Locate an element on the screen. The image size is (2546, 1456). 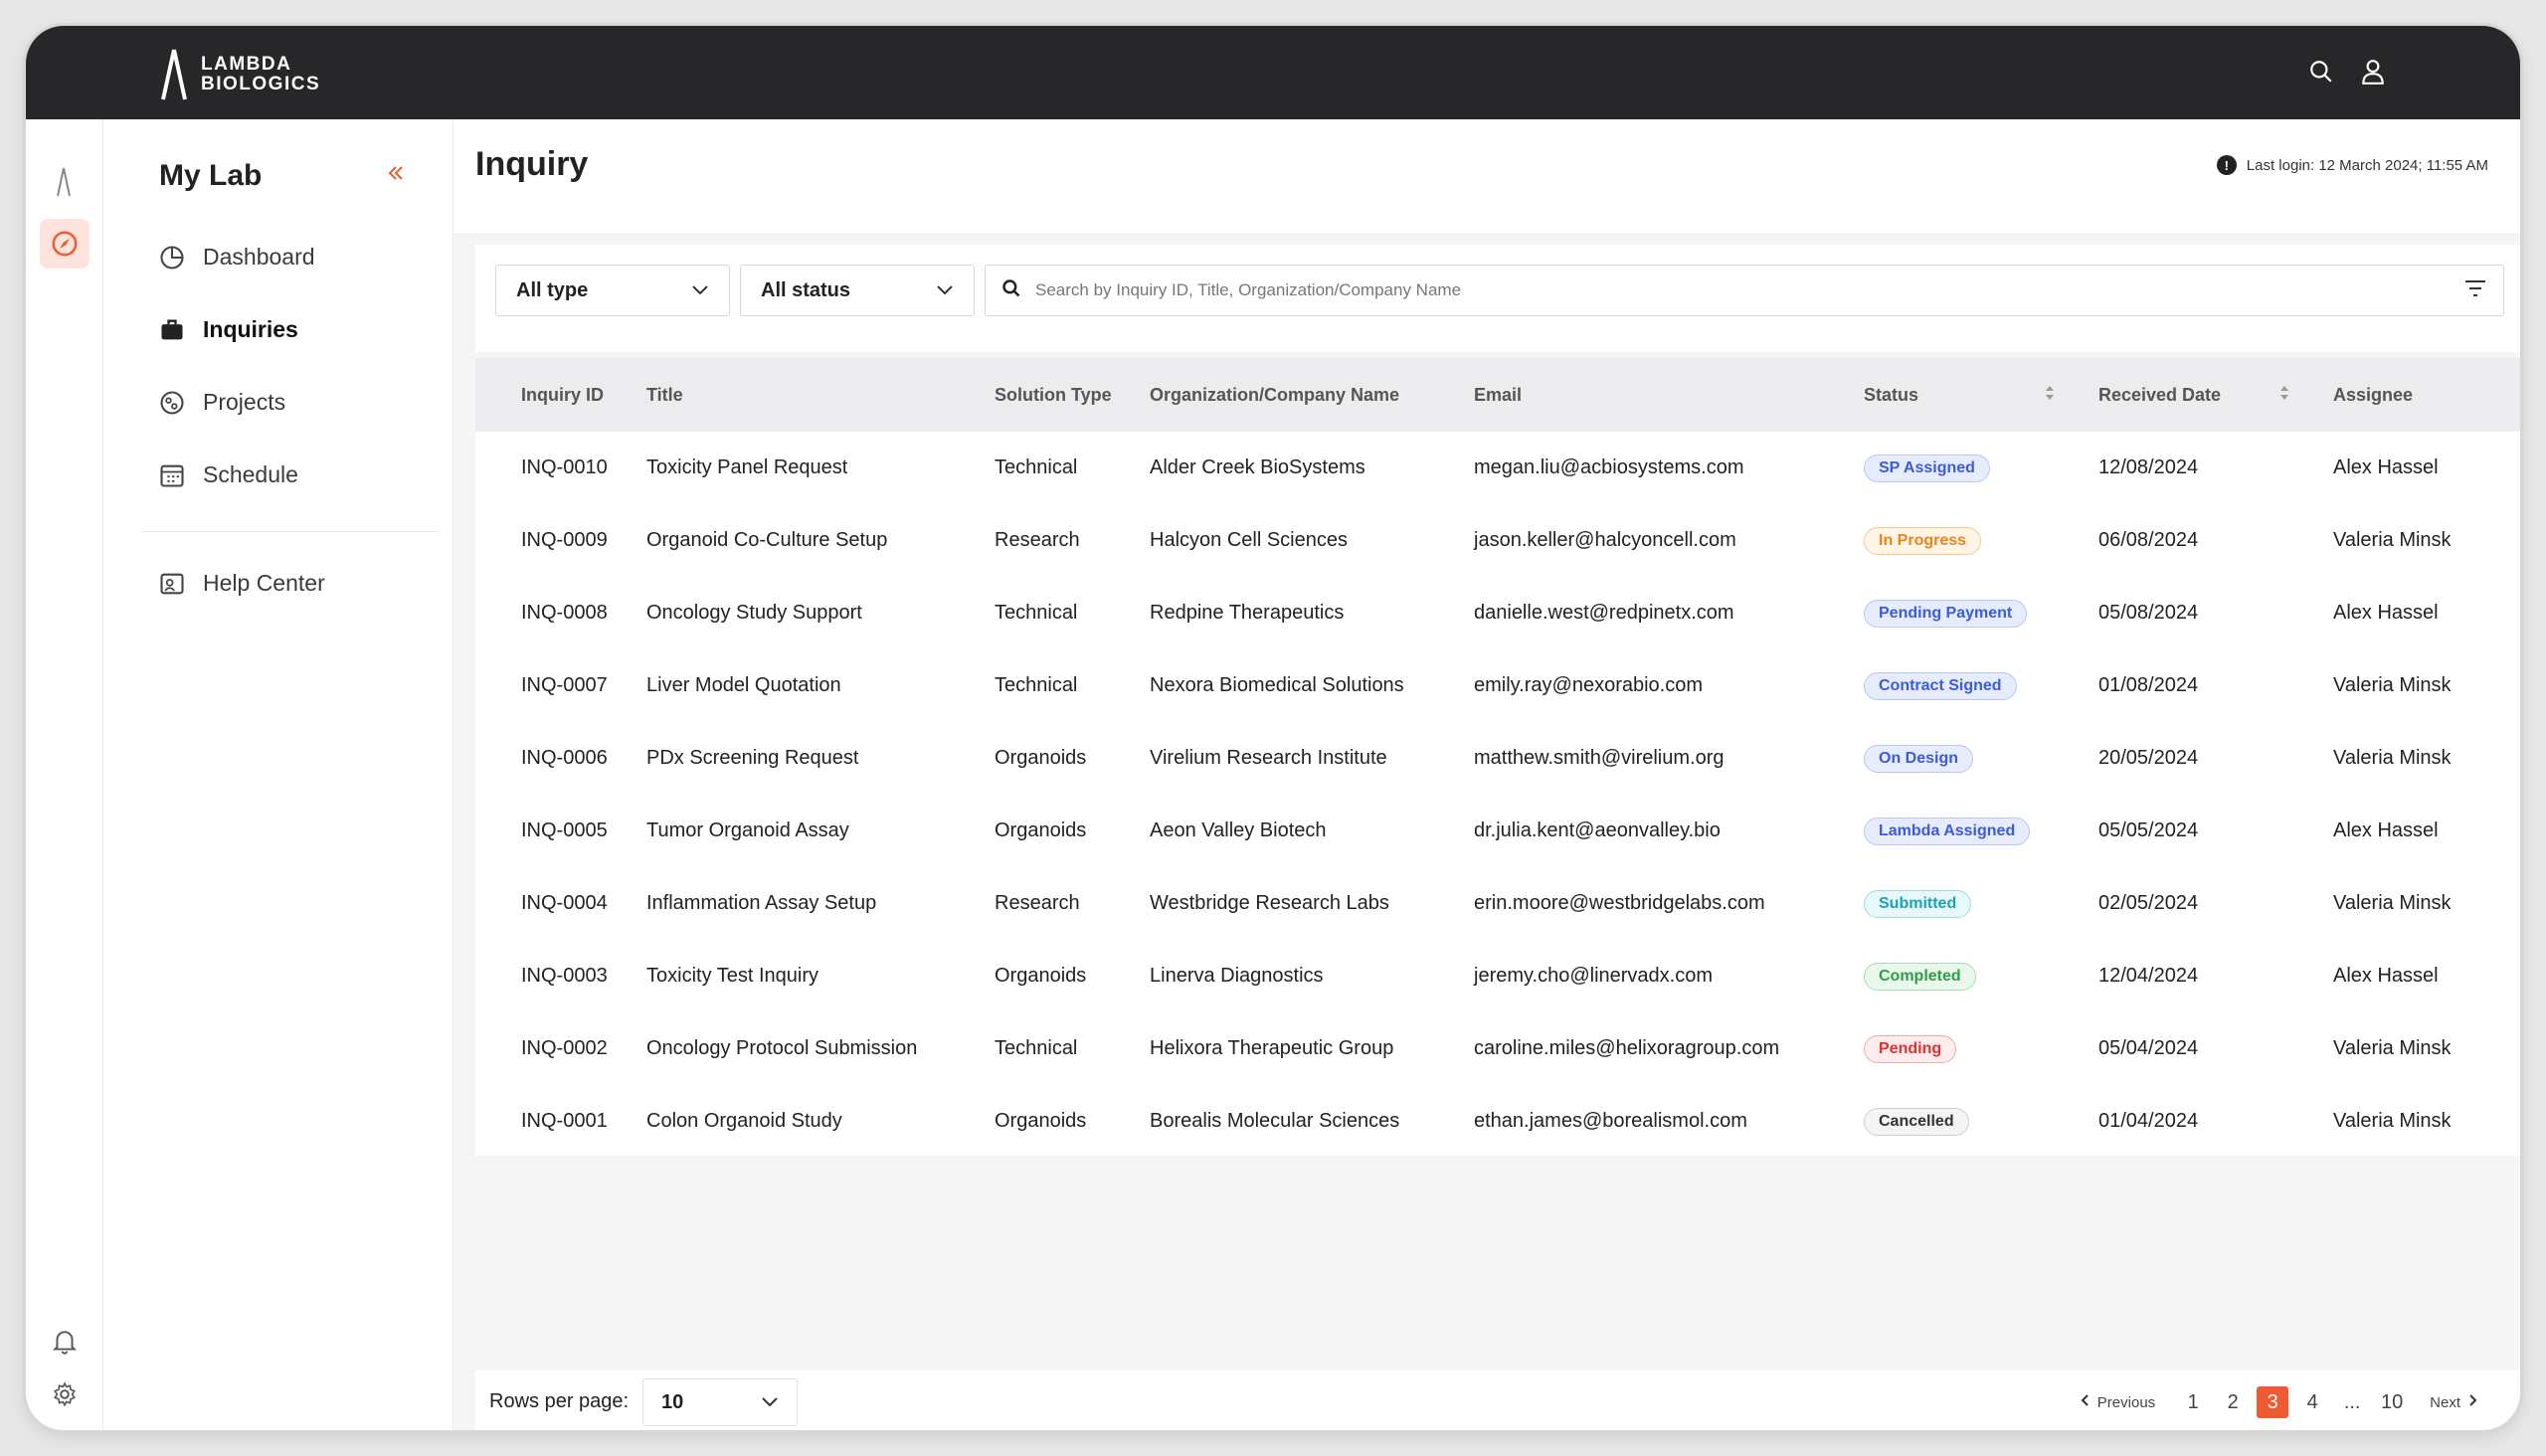
cell-inquiry-id: INQ-0003 is located at coordinates (564, 976).